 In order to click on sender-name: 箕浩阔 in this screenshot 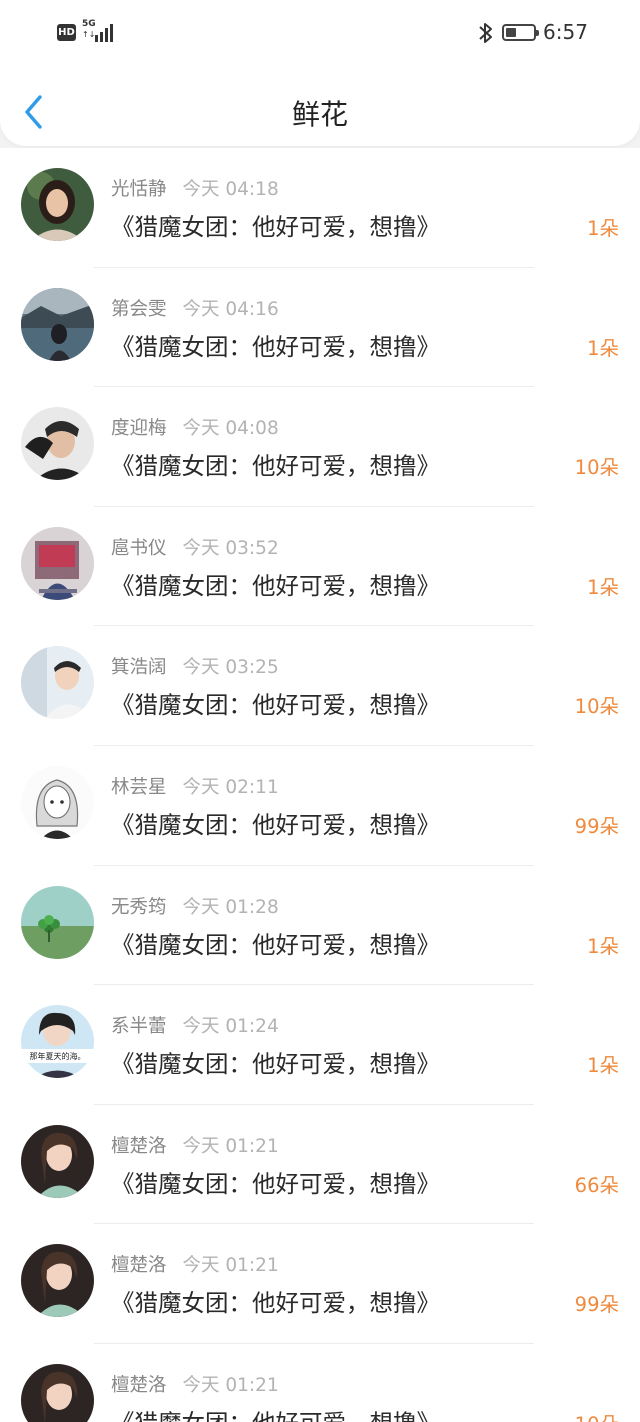, I will do `click(139, 668)`.